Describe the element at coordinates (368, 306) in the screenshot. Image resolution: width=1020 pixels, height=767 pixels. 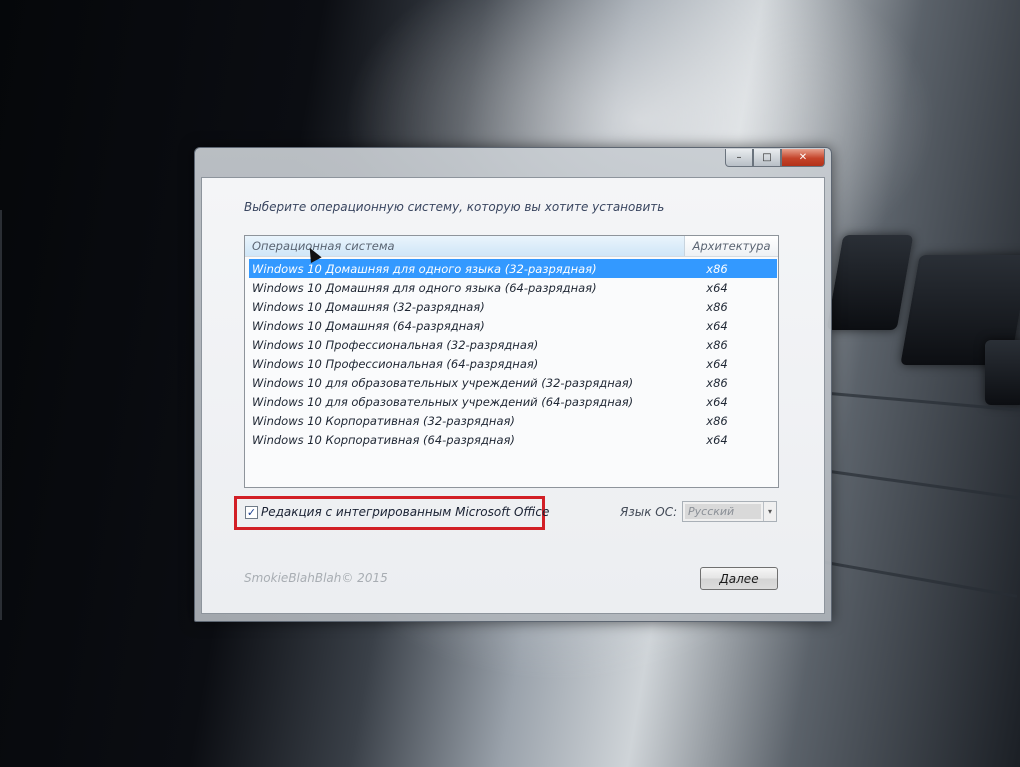
I see `os-name: Windows 10 Домашняя (32-разрядная)` at that location.